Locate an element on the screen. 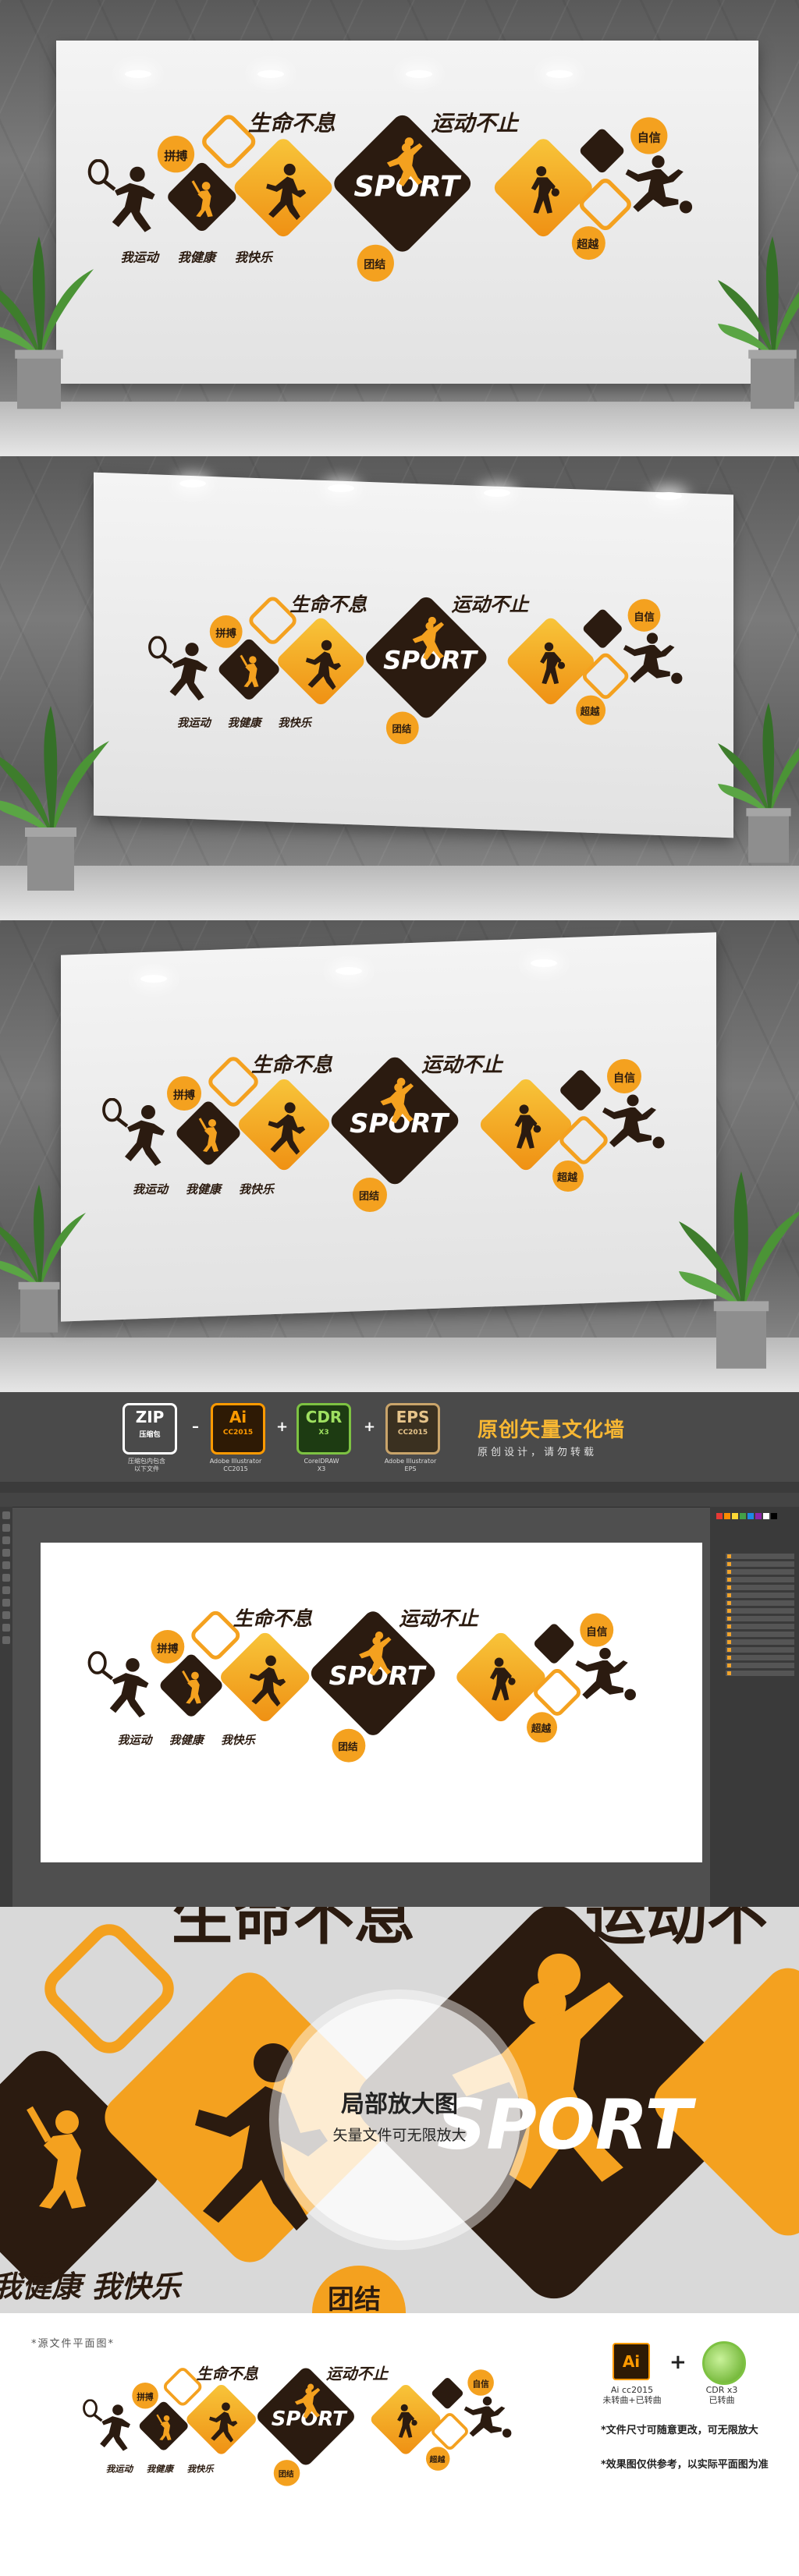 The image size is (799, 2576). banner-title: 原创矢量文化墙 is located at coordinates (552, 1430).